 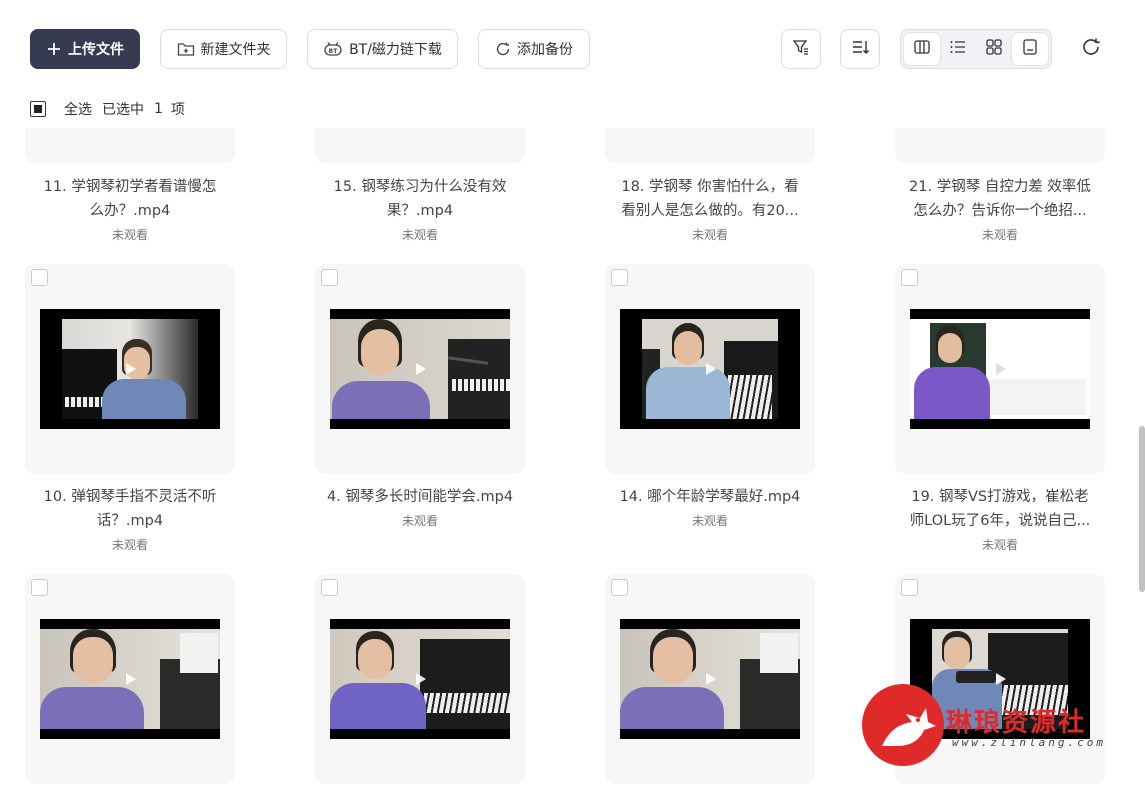 I want to click on video-caption: 4. 钢琴多长时间能学会.mp4 未观看, so click(x=420, y=508).